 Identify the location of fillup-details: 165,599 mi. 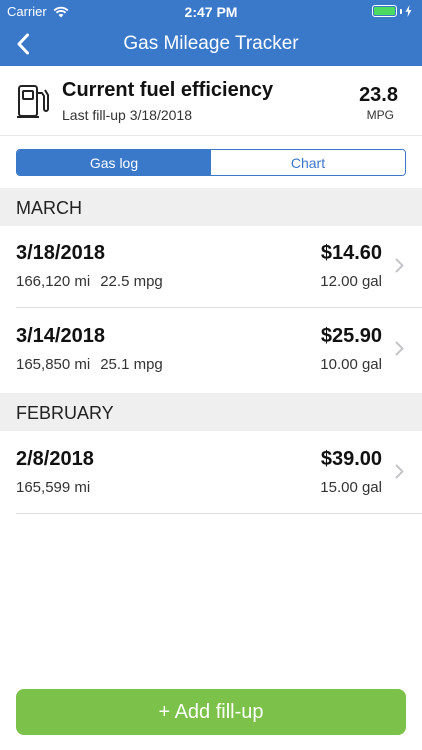
(53, 487).